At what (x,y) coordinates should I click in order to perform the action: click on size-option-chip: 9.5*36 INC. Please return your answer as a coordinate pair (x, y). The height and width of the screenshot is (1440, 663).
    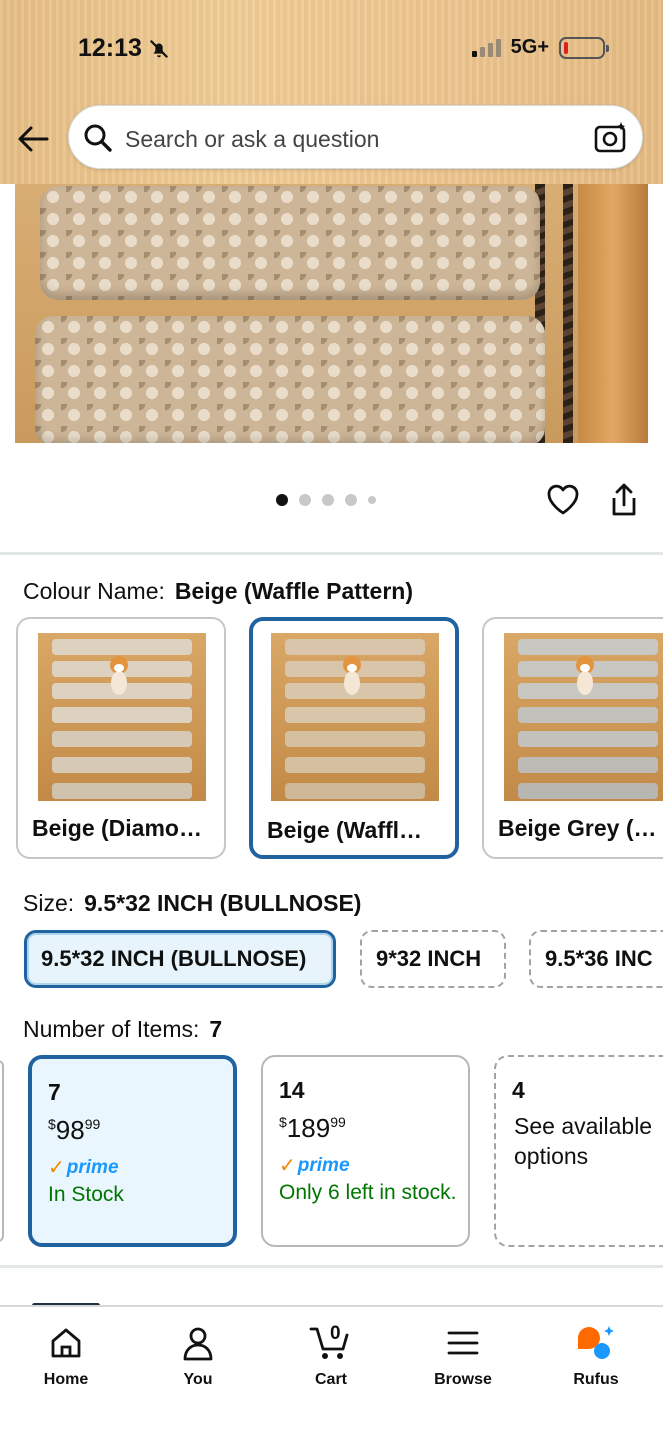
    Looking at the image, I should click on (596, 959).